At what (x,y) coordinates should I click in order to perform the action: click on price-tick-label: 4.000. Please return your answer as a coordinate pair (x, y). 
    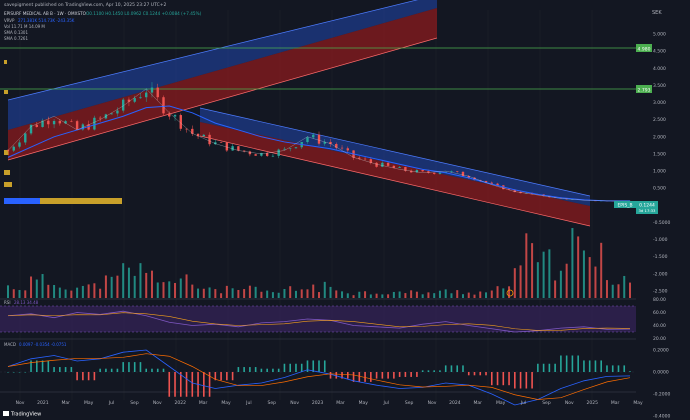
    Looking at the image, I should click on (659, 69).